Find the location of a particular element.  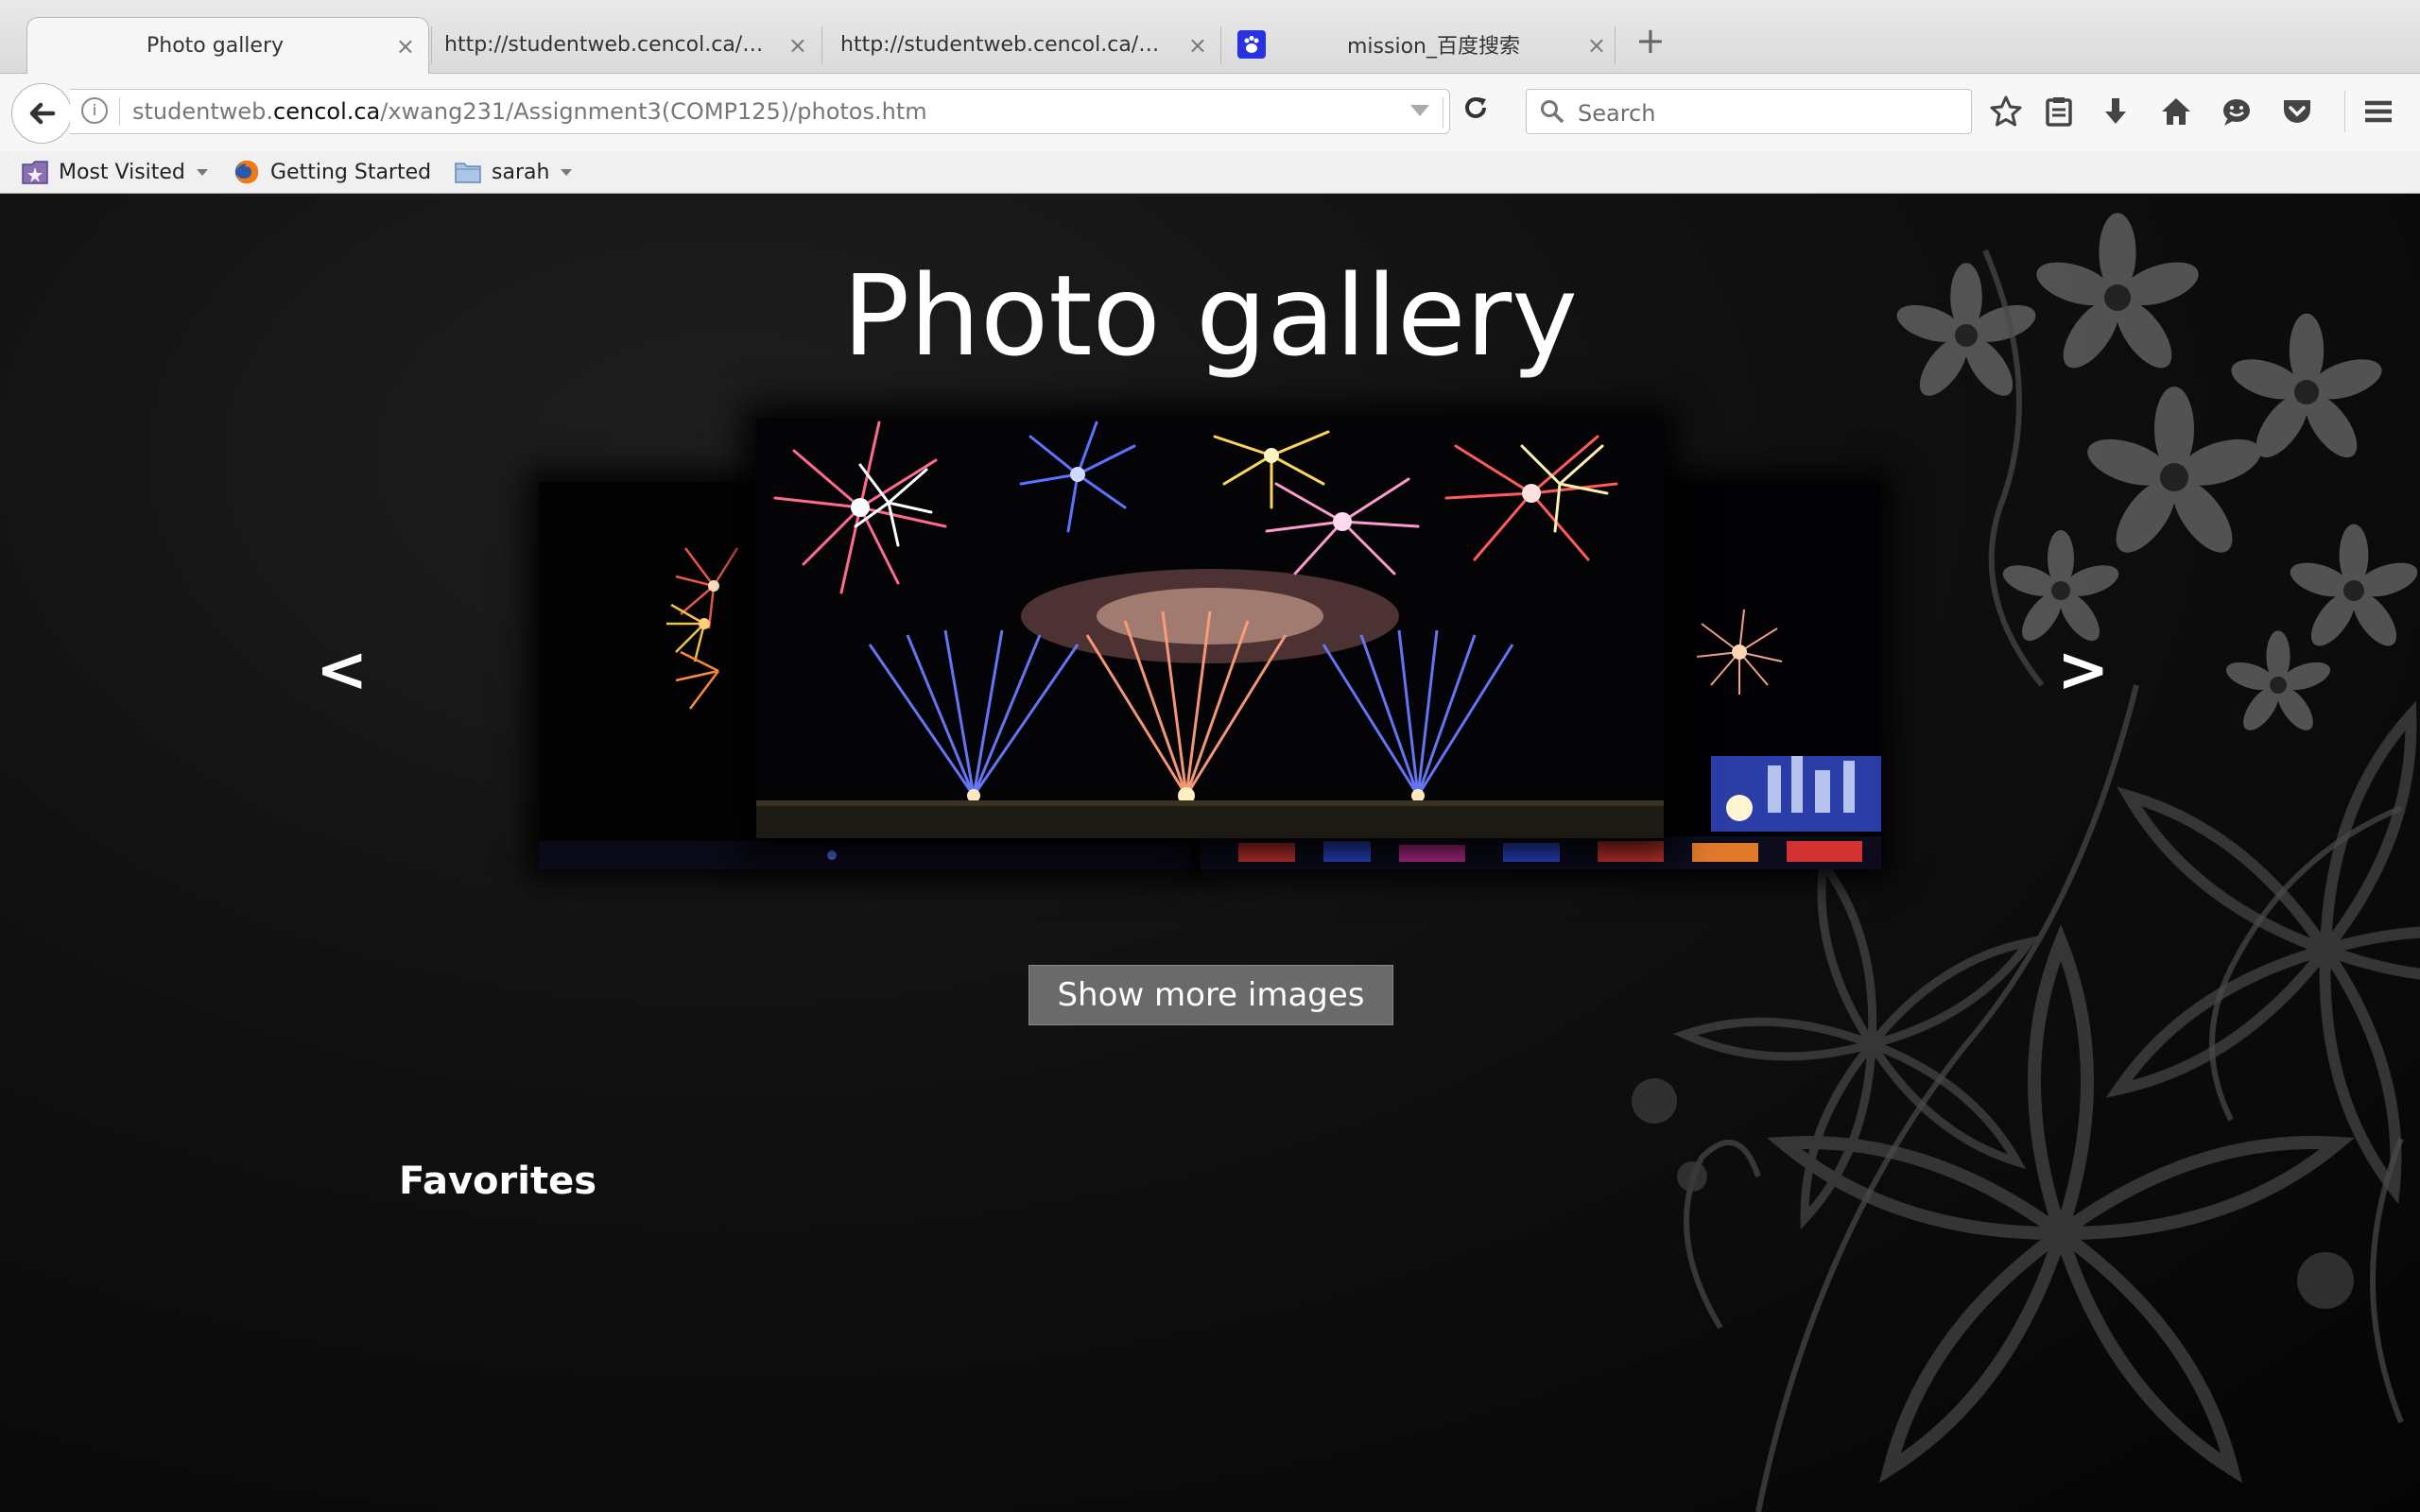

search-icon is located at coordinates (1552, 112).